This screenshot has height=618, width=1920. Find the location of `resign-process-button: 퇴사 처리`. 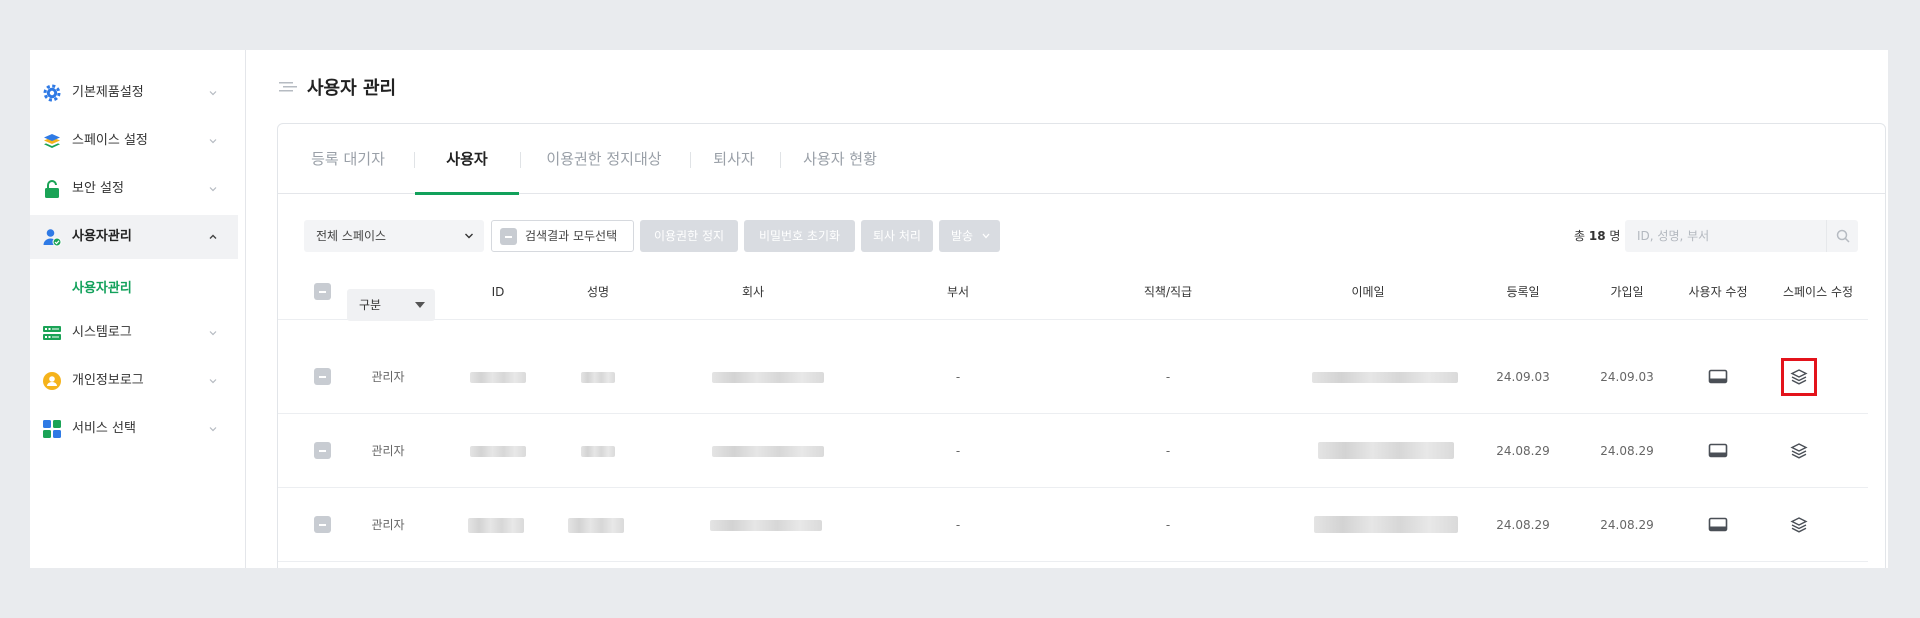

resign-process-button: 퇴사 처리 is located at coordinates (897, 236).